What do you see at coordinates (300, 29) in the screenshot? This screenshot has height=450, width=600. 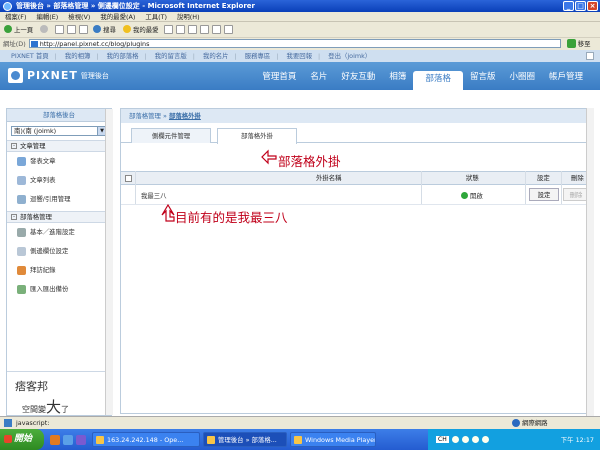 I see `toolbar: 上一頁 搜尋 我的最愛` at bounding box center [300, 29].